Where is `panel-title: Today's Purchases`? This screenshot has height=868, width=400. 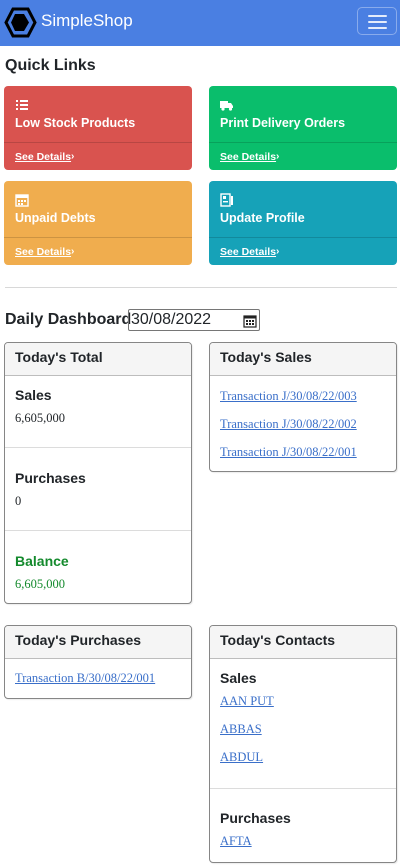 panel-title: Today's Purchases is located at coordinates (78, 640).